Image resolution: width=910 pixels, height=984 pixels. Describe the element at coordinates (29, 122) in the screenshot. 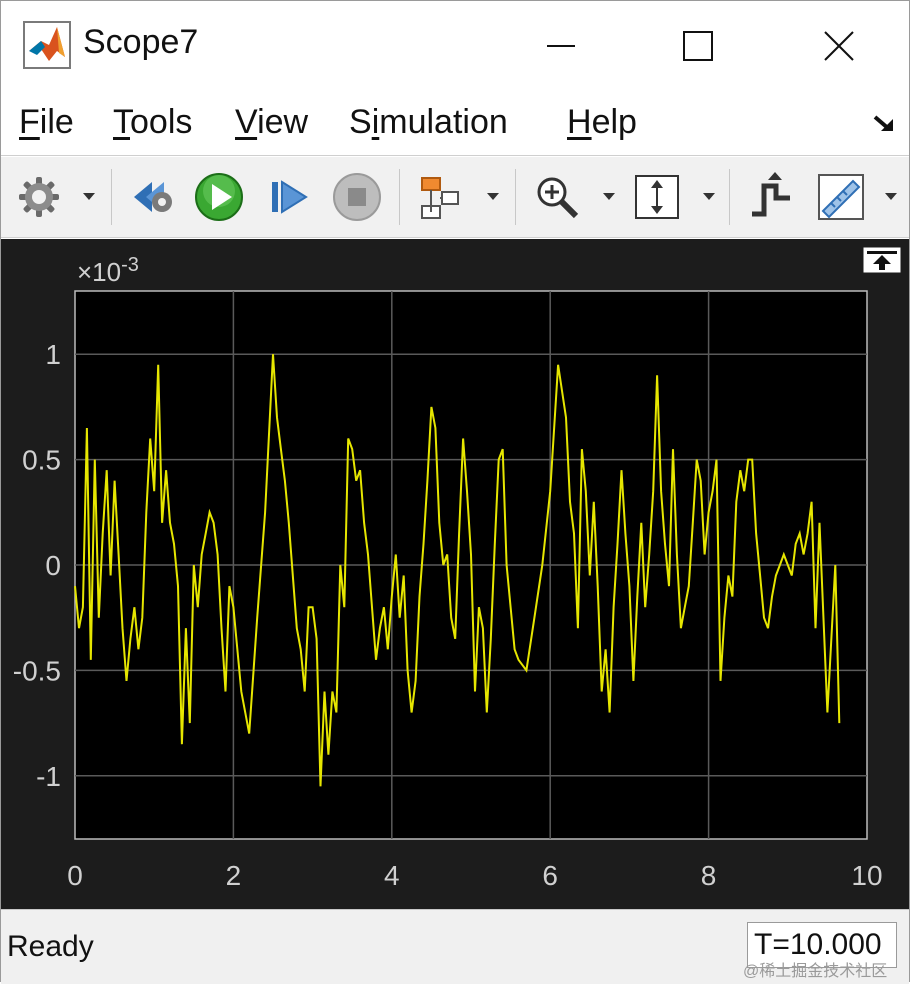

I see `menu-file-accel: F` at that location.